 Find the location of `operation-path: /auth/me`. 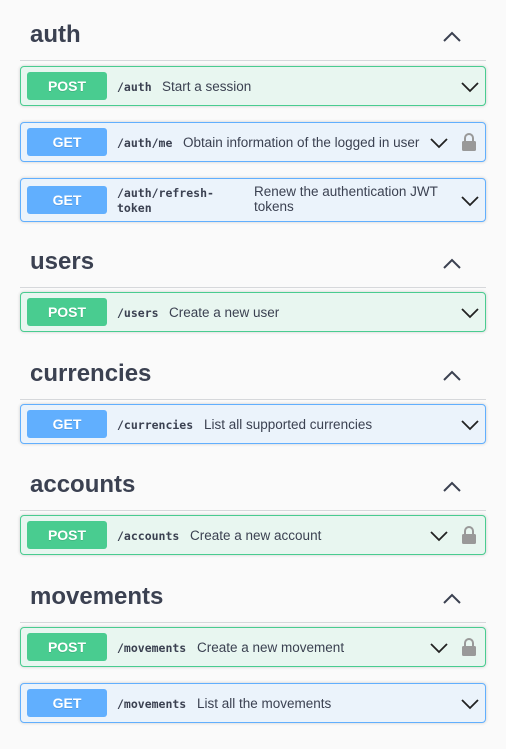

operation-path: /auth/me is located at coordinates (145, 143).